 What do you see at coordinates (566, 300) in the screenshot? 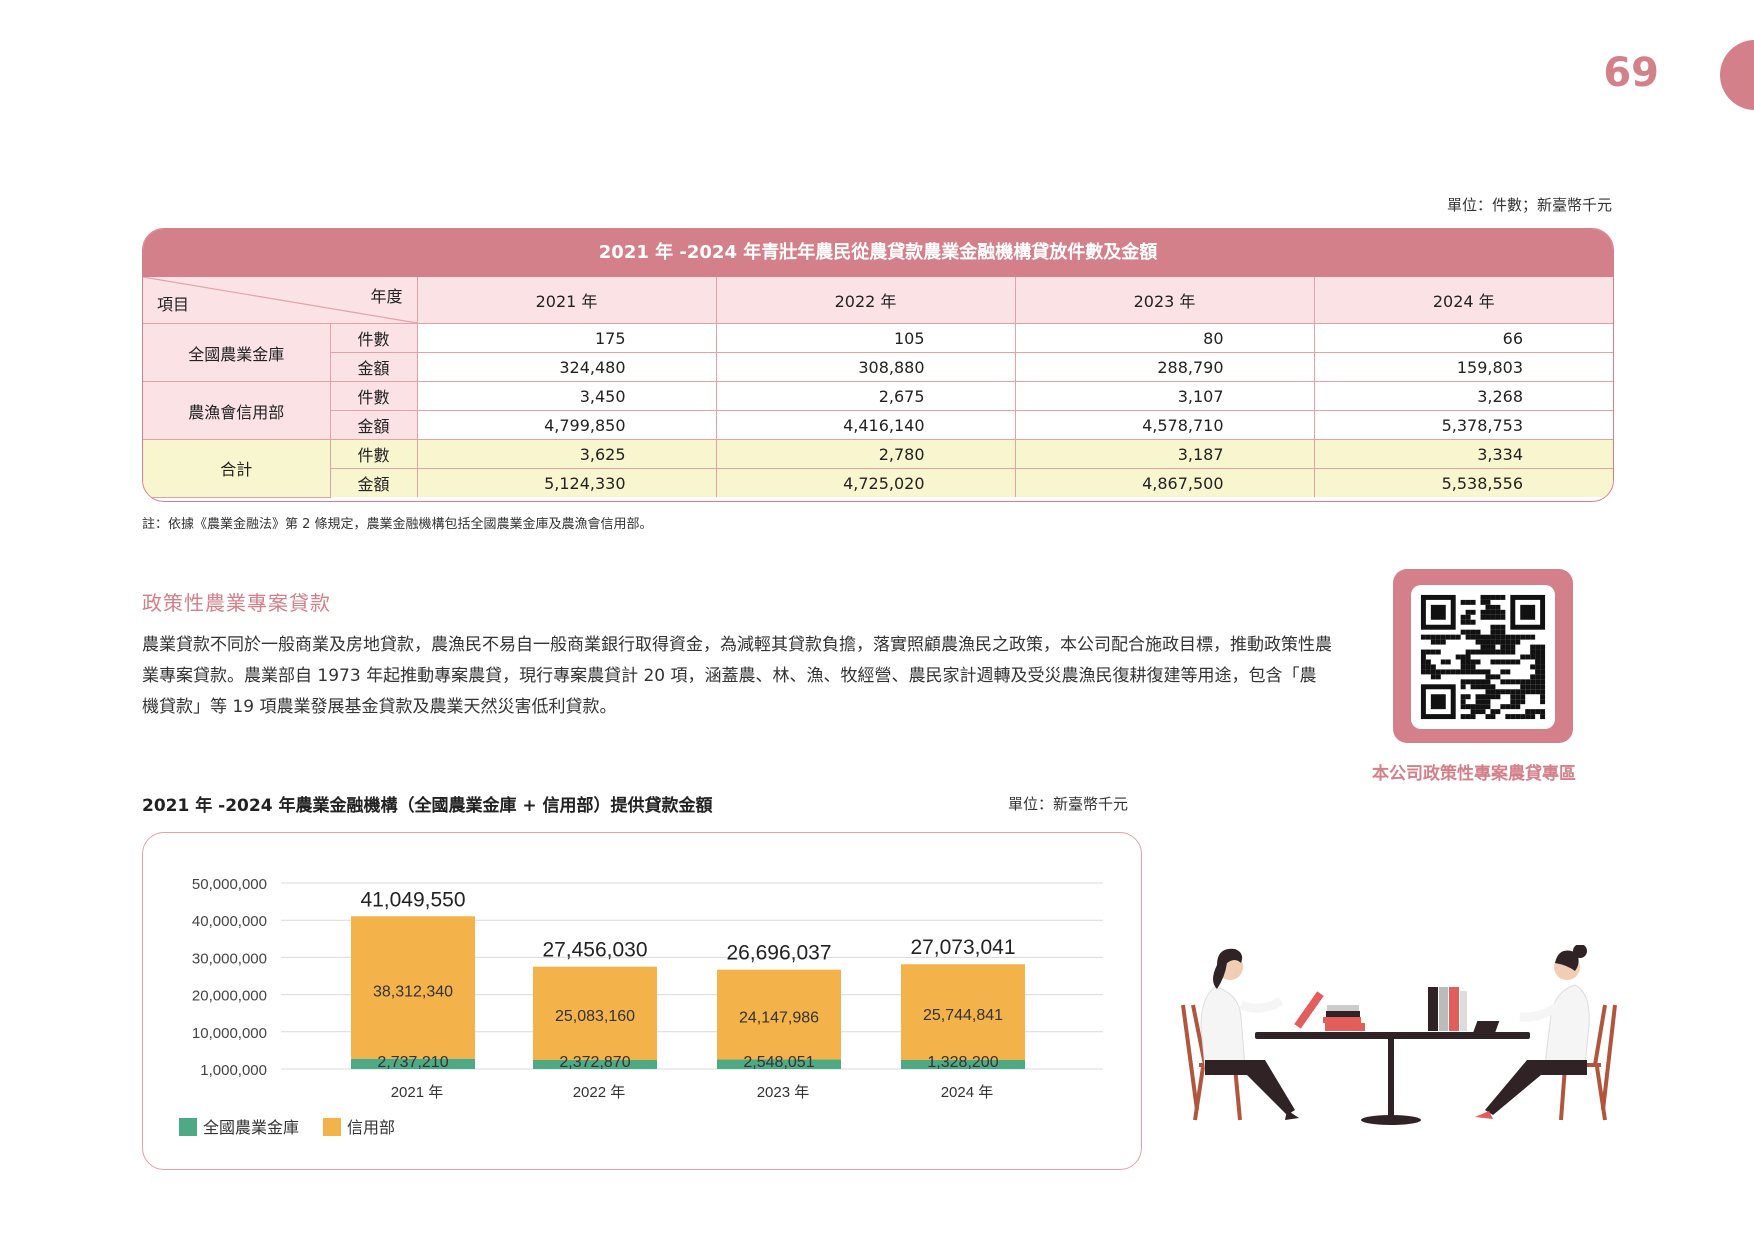
I see `year-header: 2021 年` at bounding box center [566, 300].